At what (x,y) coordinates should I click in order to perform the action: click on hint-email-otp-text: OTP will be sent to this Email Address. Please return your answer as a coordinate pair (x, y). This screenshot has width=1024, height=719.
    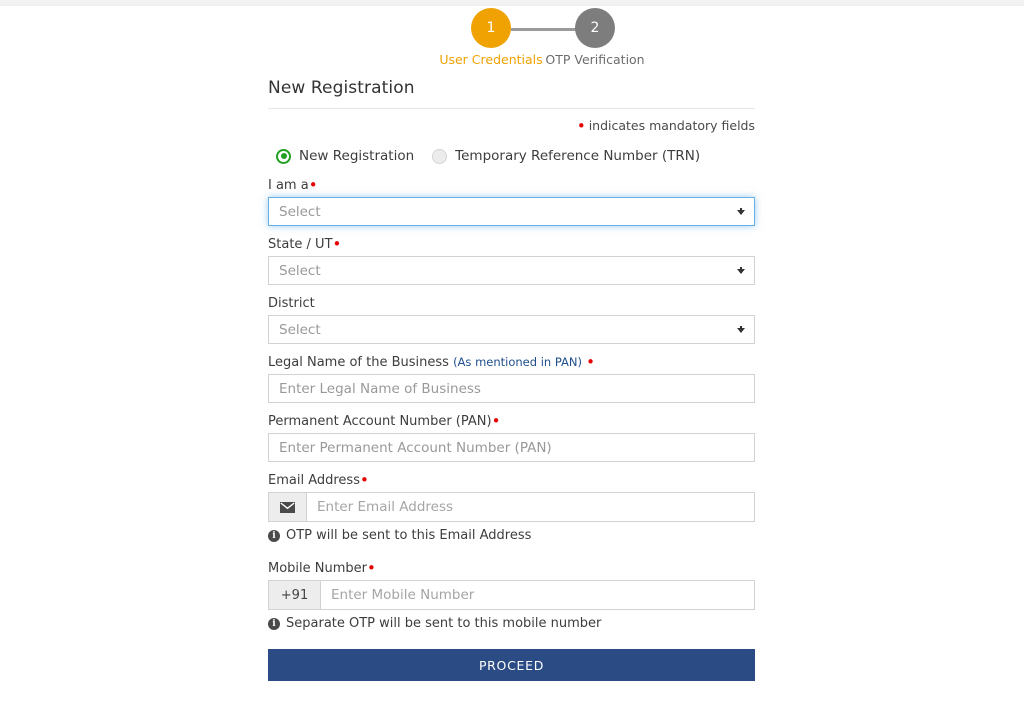
    Looking at the image, I should click on (409, 535).